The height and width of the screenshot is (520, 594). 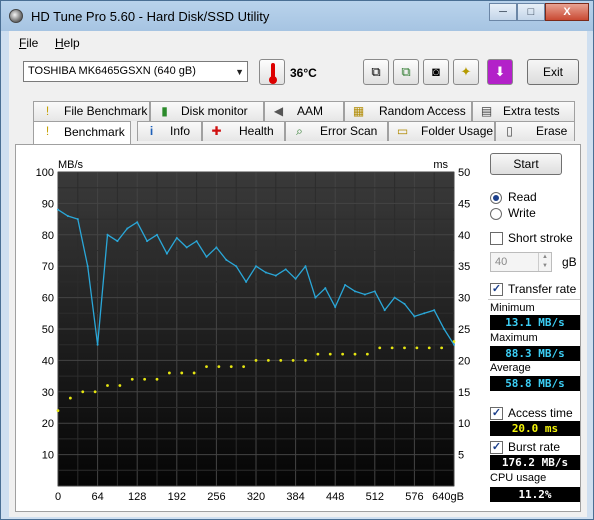 What do you see at coordinates (256, 131) in the screenshot?
I see `tab-label: Health` at bounding box center [256, 131].